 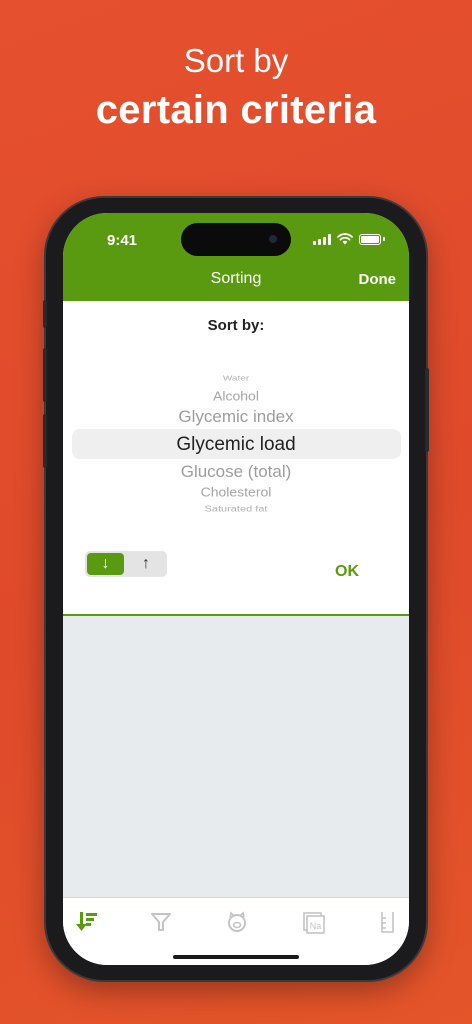 I want to click on wifi-icon, so click(x=345, y=239).